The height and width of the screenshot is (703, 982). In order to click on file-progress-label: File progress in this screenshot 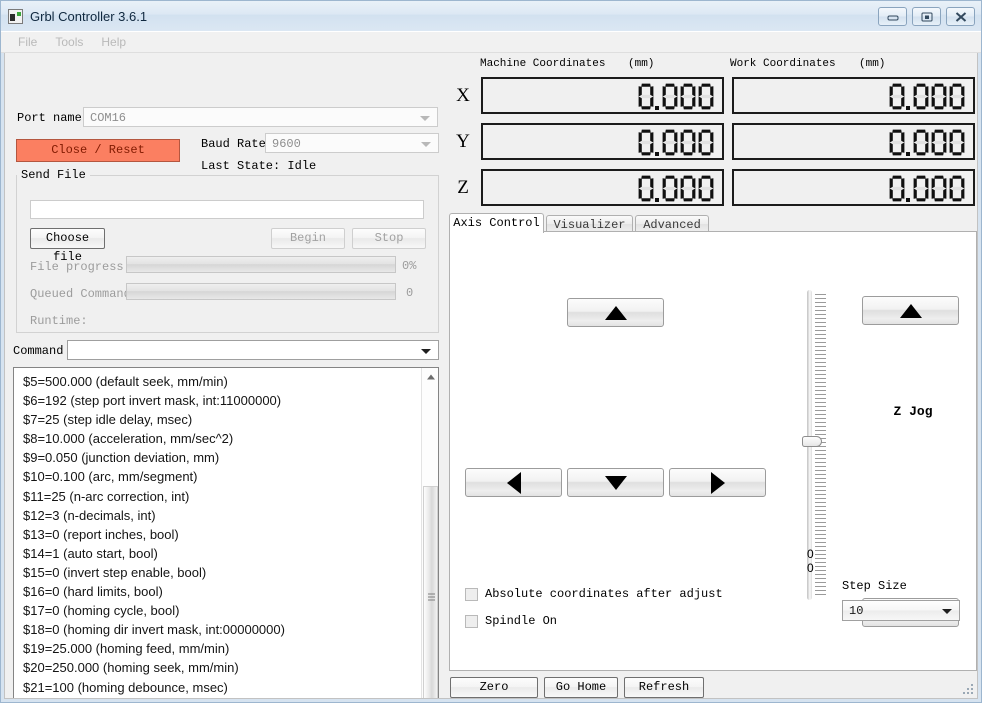, I will do `click(77, 267)`.